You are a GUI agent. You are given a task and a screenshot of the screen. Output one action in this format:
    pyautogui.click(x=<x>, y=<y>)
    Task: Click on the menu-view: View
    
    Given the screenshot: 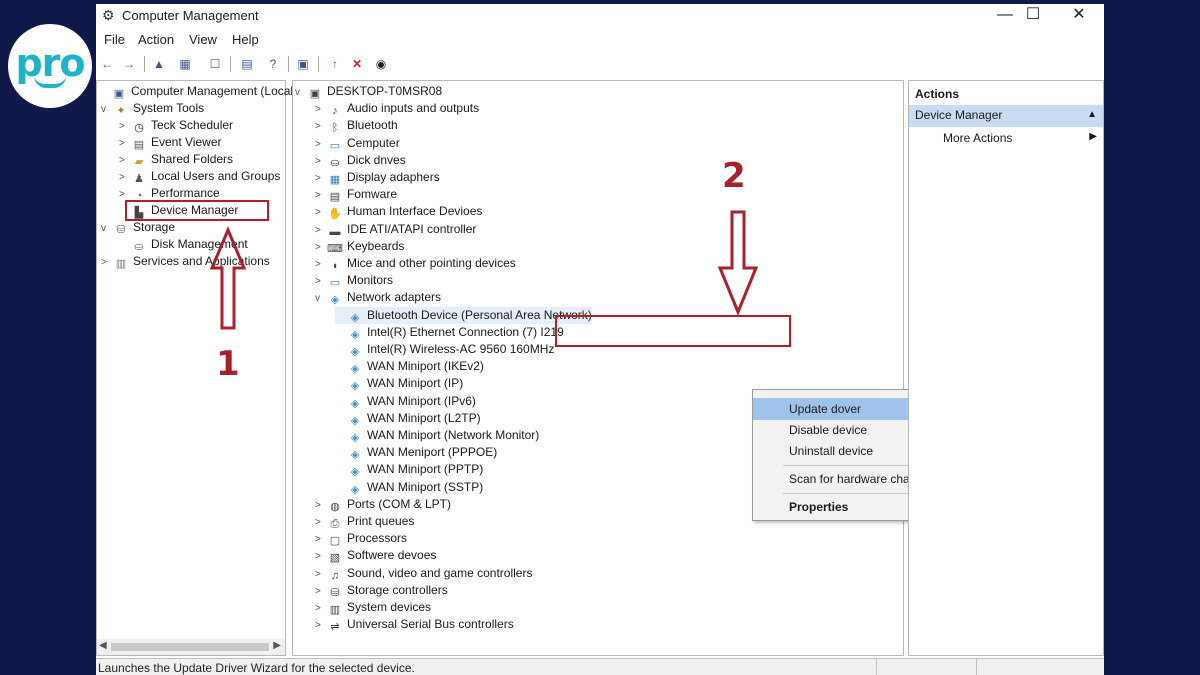 What is the action you would take?
    pyautogui.click(x=203, y=39)
    